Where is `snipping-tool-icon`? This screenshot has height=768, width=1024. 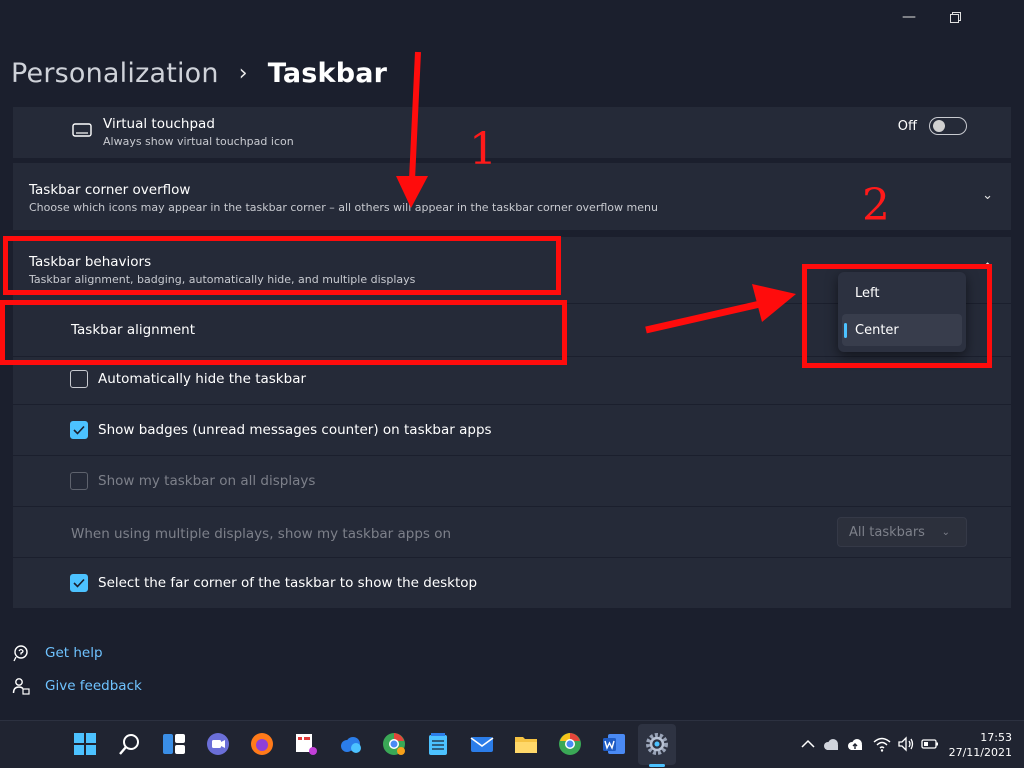
snipping-tool-icon is located at coordinates (306, 744).